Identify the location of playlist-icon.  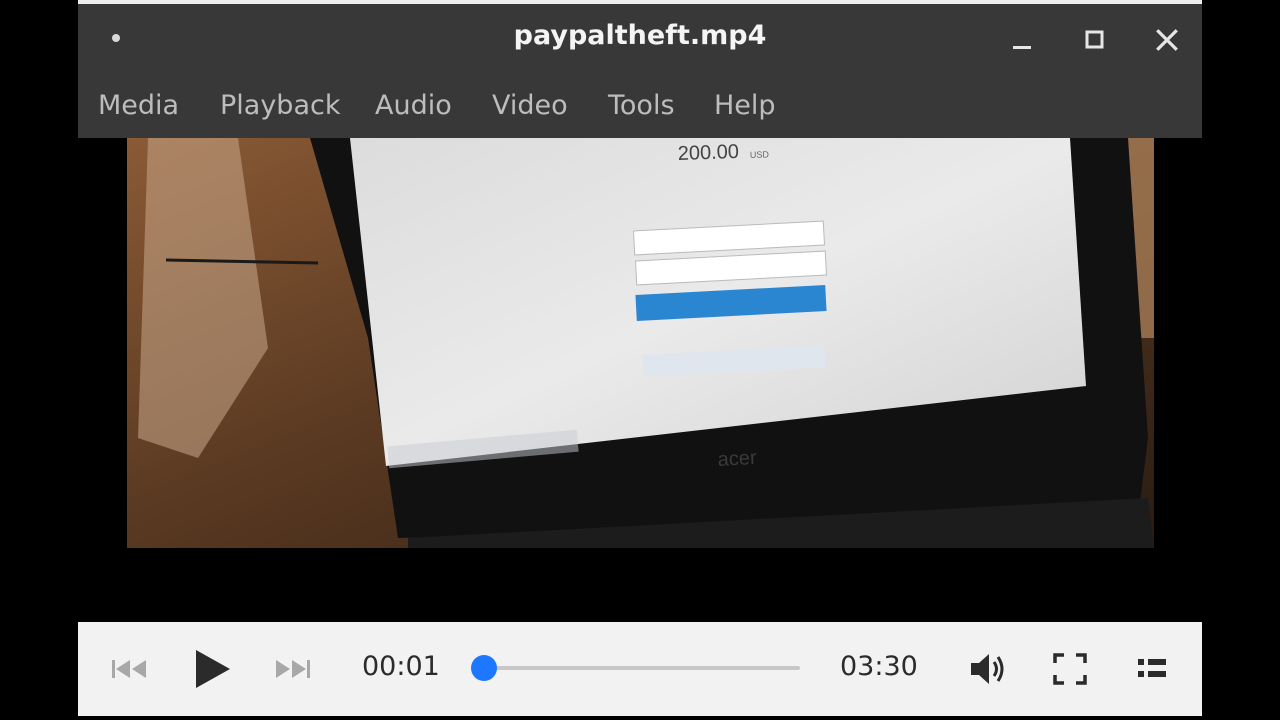
(1152, 668).